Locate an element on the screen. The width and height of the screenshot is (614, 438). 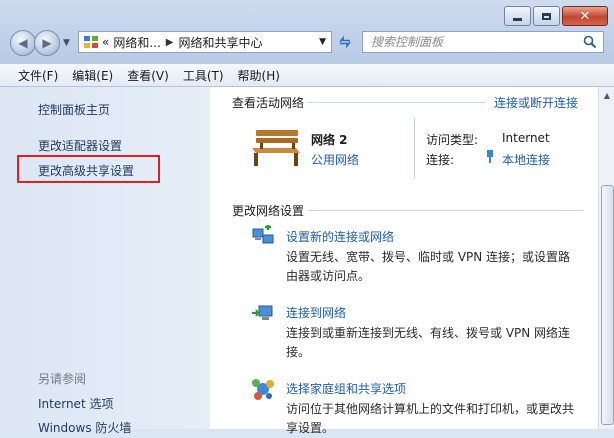
sidebar-item-internet-options: Internet 选项 is located at coordinates (75, 403).